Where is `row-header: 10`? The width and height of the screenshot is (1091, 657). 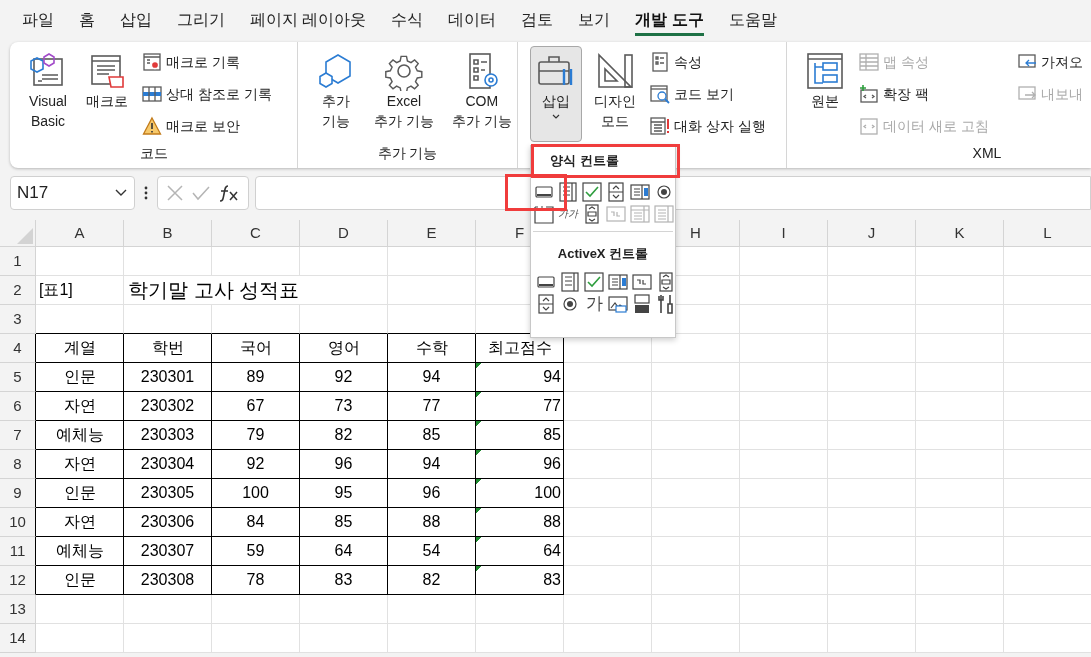 row-header: 10 is located at coordinates (18, 522).